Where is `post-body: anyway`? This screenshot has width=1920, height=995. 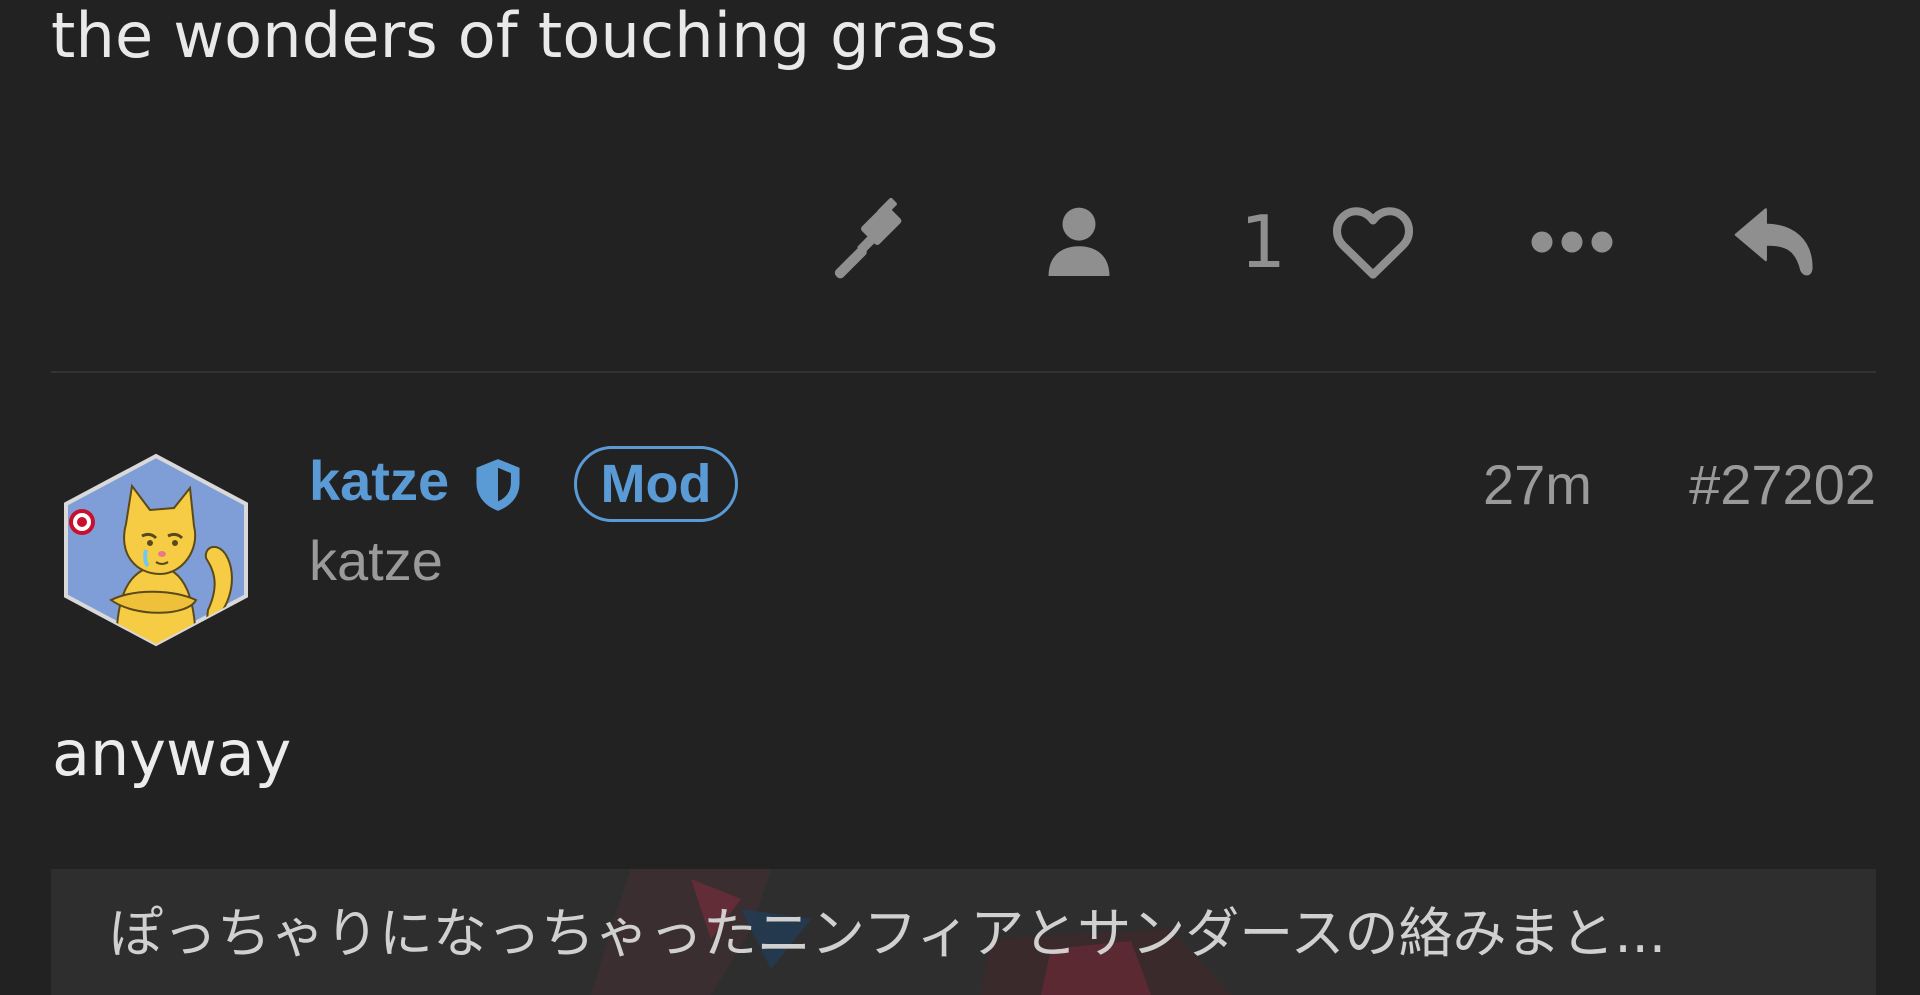
post-body: anyway is located at coordinates (172, 753).